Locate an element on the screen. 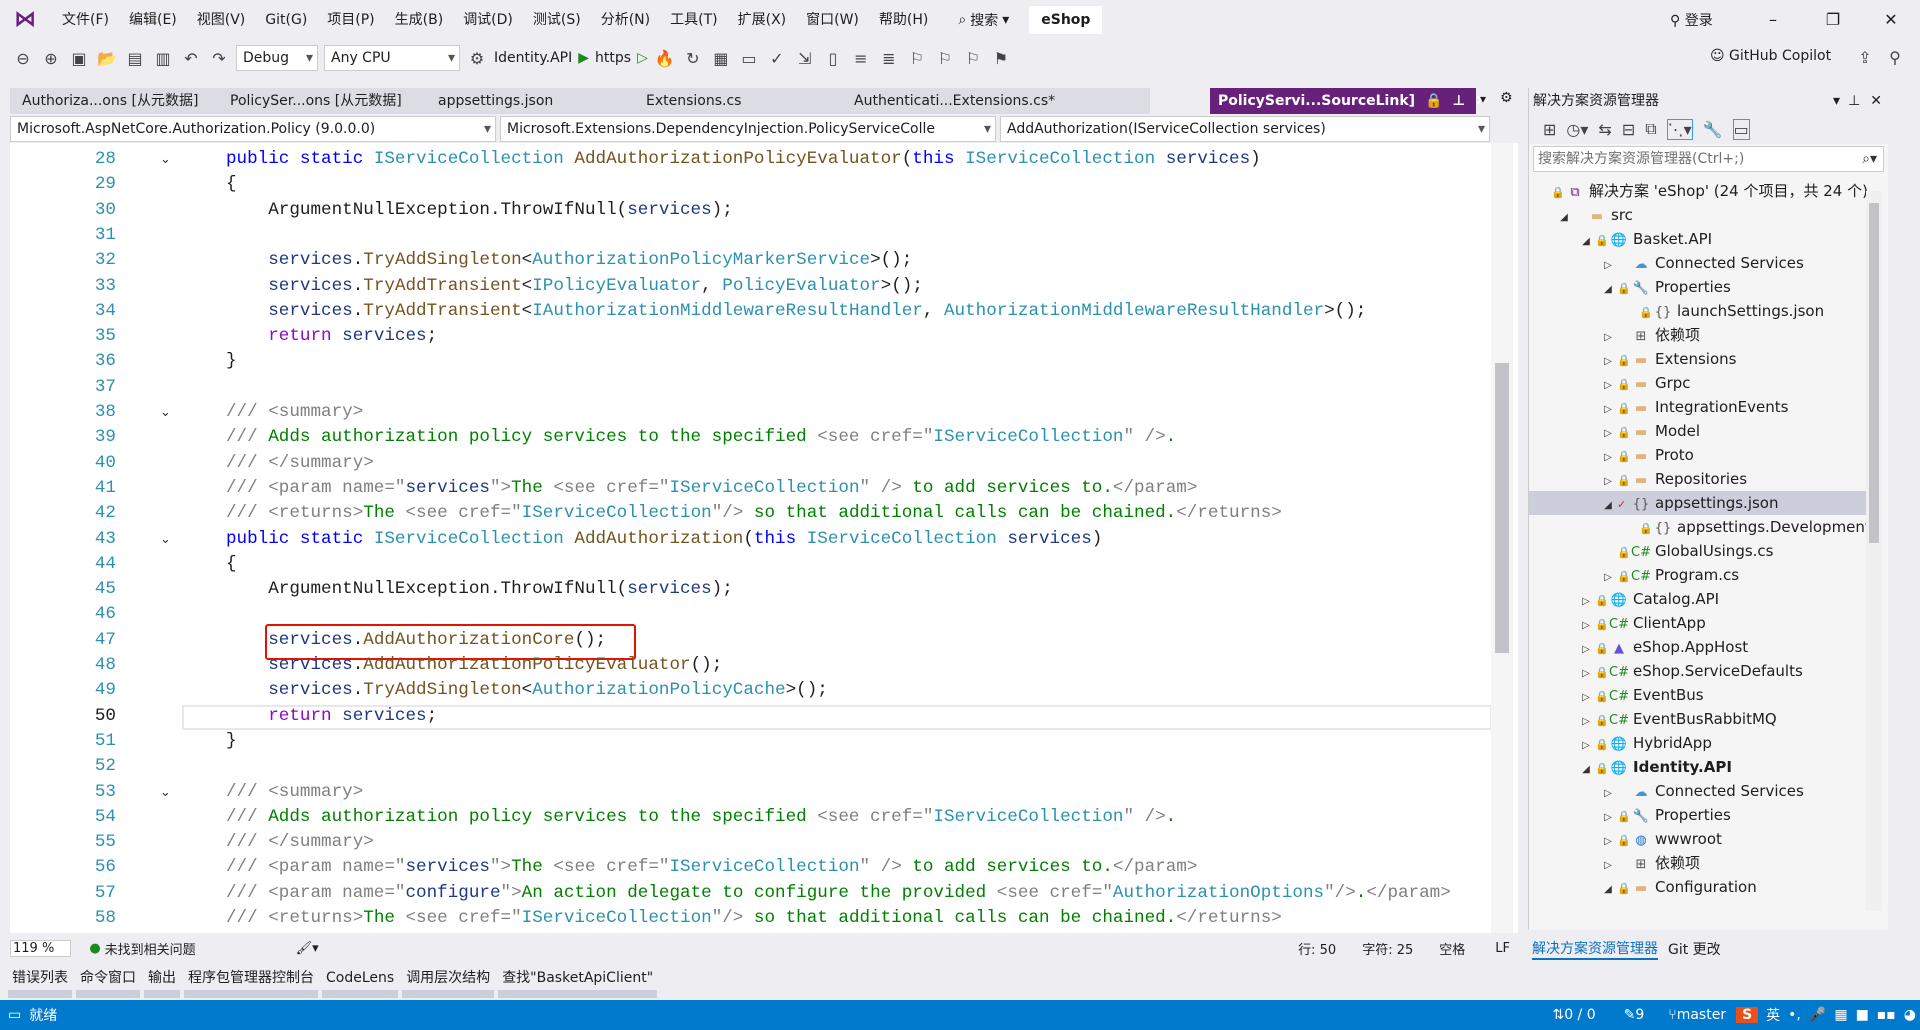 This screenshot has height=1030, width=1920. bookmark-next-icon: ⚐ is located at coordinates (973, 58).